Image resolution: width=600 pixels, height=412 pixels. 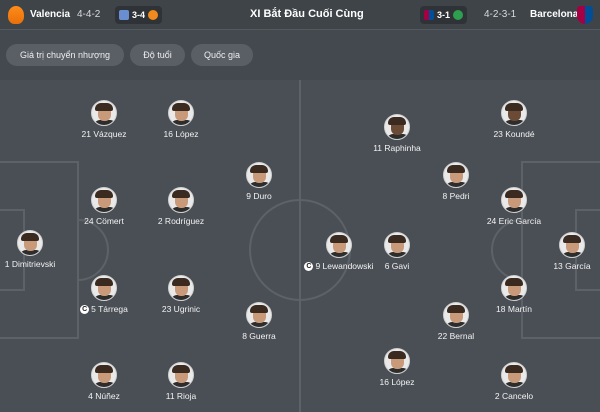 I want to click on player-name: 2 Cancelo, so click(x=514, y=396).